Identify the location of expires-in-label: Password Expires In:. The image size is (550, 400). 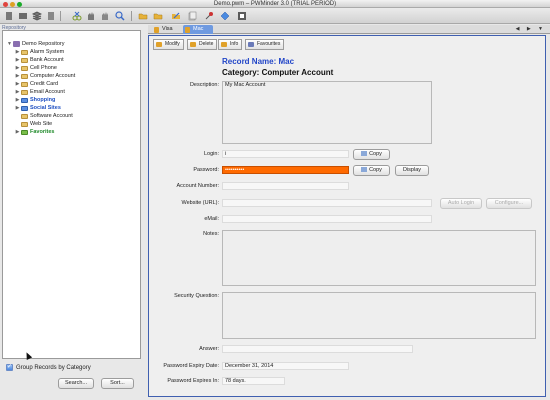
(193, 381).